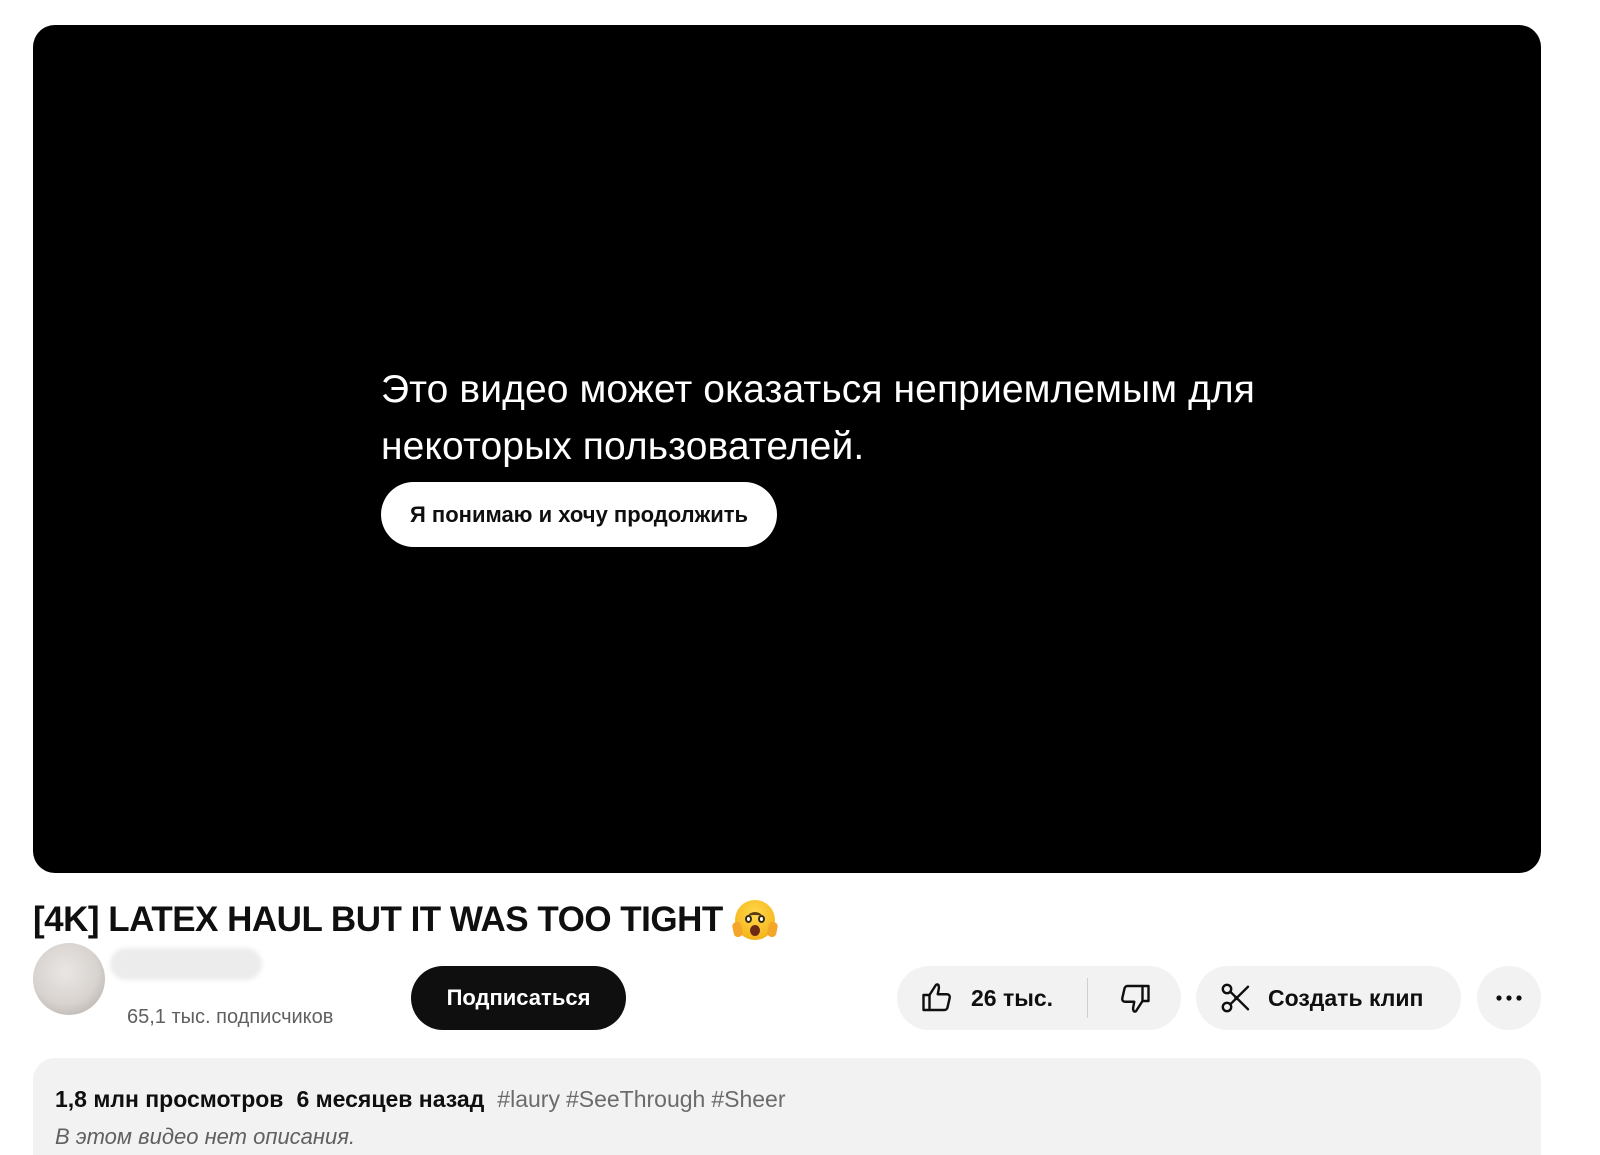 This screenshot has height=1155, width=1600. I want to click on thumbs-up-icon, so click(936, 997).